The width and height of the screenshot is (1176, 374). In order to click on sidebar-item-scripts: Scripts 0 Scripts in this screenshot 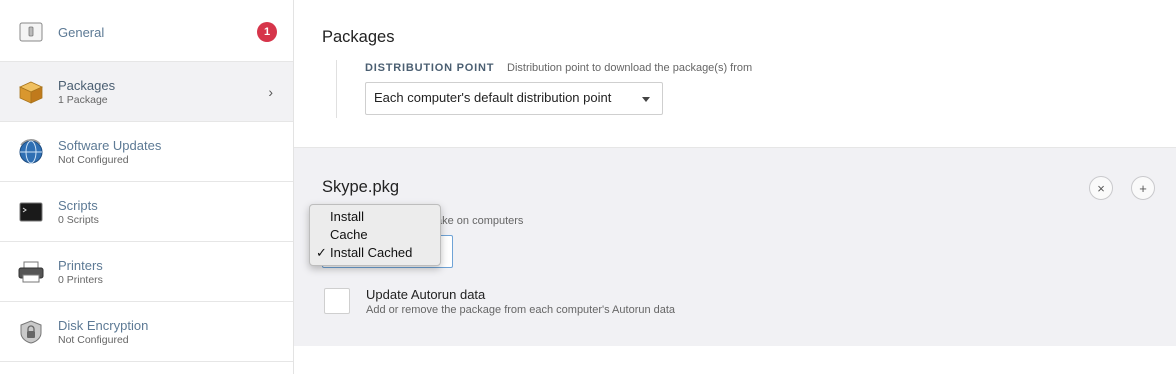, I will do `click(146, 212)`.